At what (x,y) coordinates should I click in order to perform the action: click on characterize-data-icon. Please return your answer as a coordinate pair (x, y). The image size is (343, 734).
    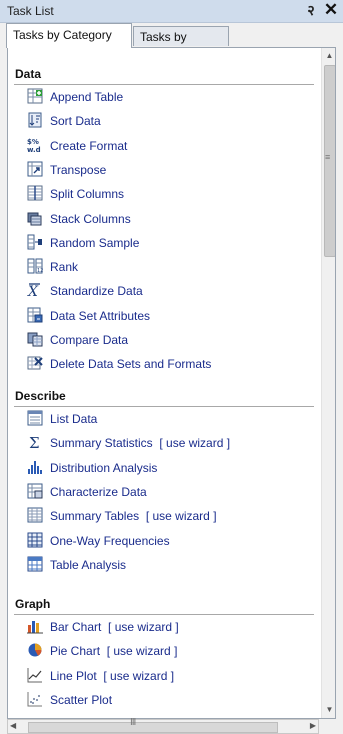
    Looking at the image, I should click on (35, 491).